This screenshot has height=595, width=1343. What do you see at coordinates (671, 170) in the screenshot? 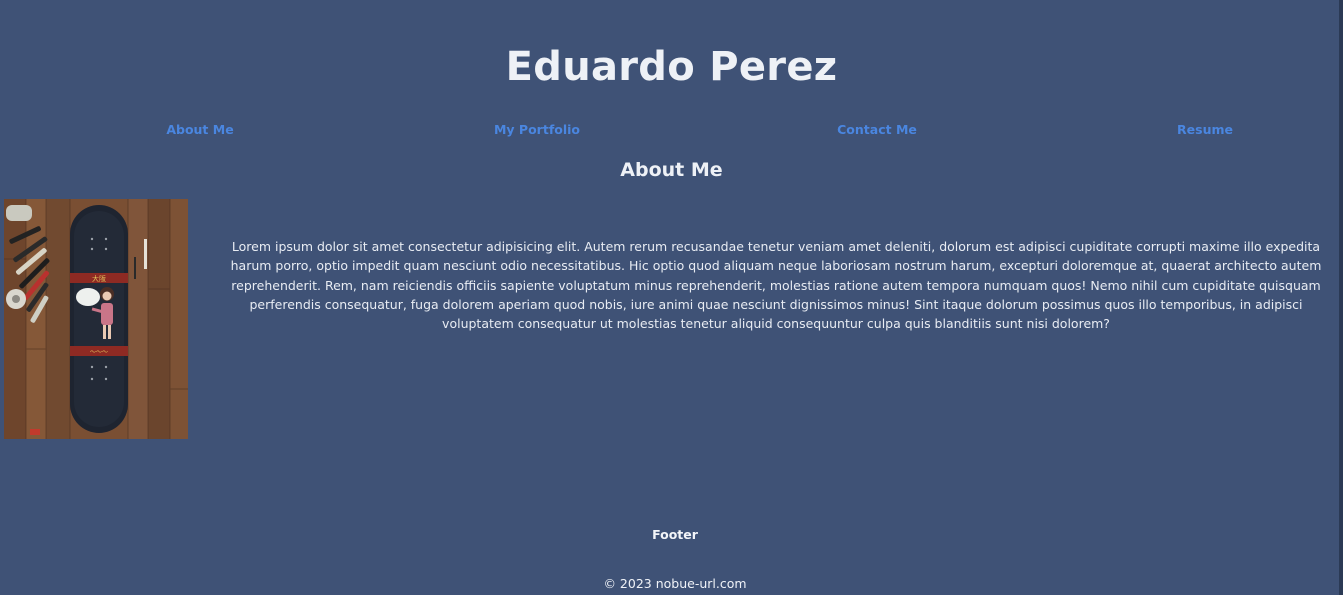
I see `about-me-heading: About Me` at bounding box center [671, 170].